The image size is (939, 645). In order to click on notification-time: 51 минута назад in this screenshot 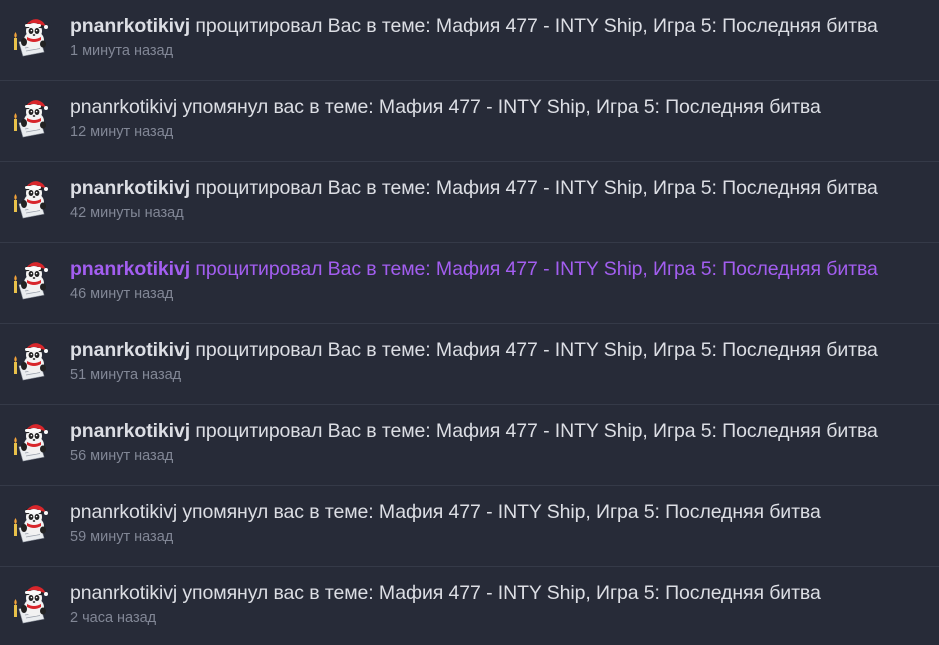, I will do `click(126, 375)`.